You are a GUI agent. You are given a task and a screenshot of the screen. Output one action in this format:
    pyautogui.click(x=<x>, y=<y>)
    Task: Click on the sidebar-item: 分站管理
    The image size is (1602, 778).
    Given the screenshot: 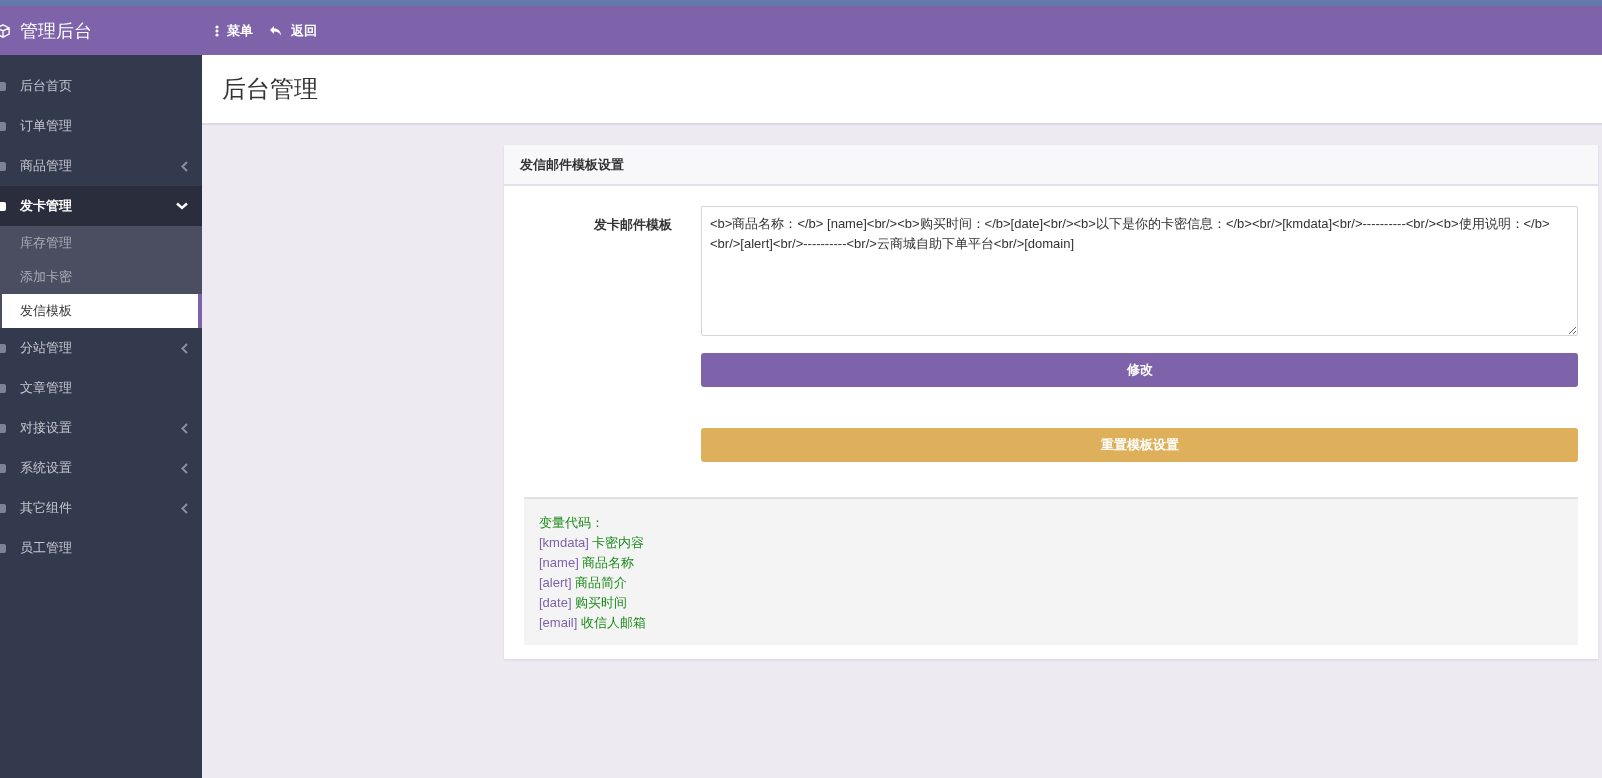 What is the action you would take?
    pyautogui.click(x=101, y=348)
    